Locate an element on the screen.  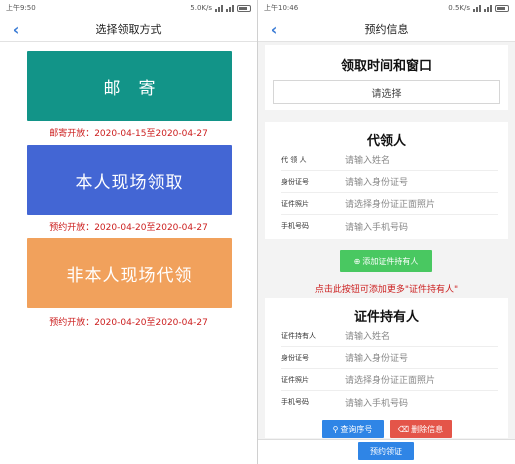
holder-name-row: 证件持有人 请输入姓名 is located at coordinates (389, 336).